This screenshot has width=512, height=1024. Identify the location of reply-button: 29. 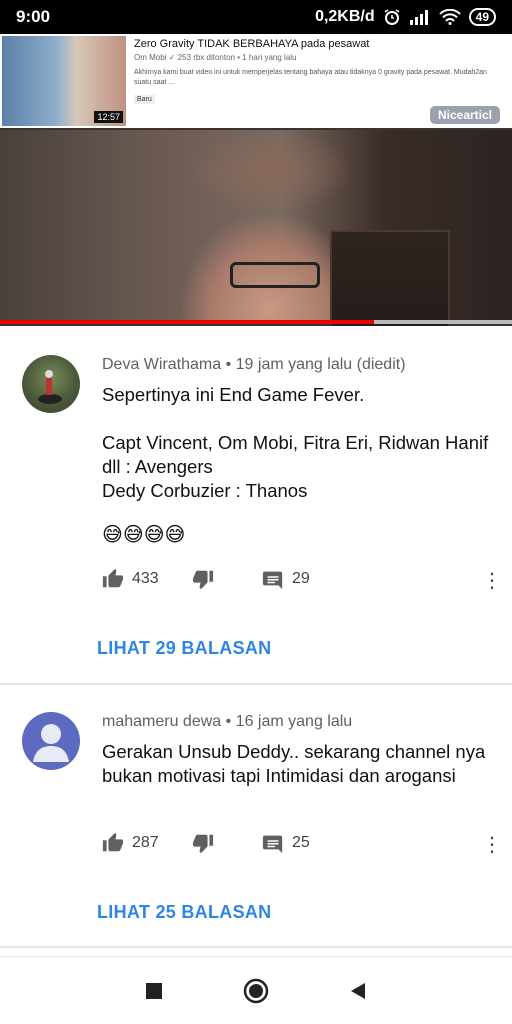
(286, 579).